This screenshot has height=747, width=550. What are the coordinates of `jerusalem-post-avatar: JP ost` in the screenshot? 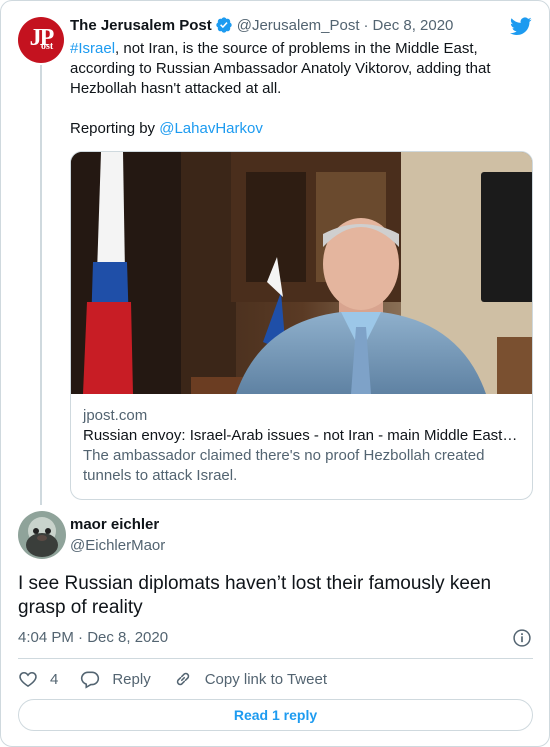 It's located at (41, 40).